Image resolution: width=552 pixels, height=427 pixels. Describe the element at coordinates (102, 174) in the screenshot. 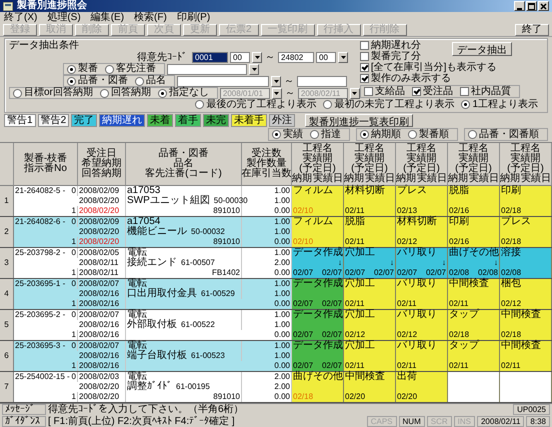

I see `header-label: 回答納期` at that location.